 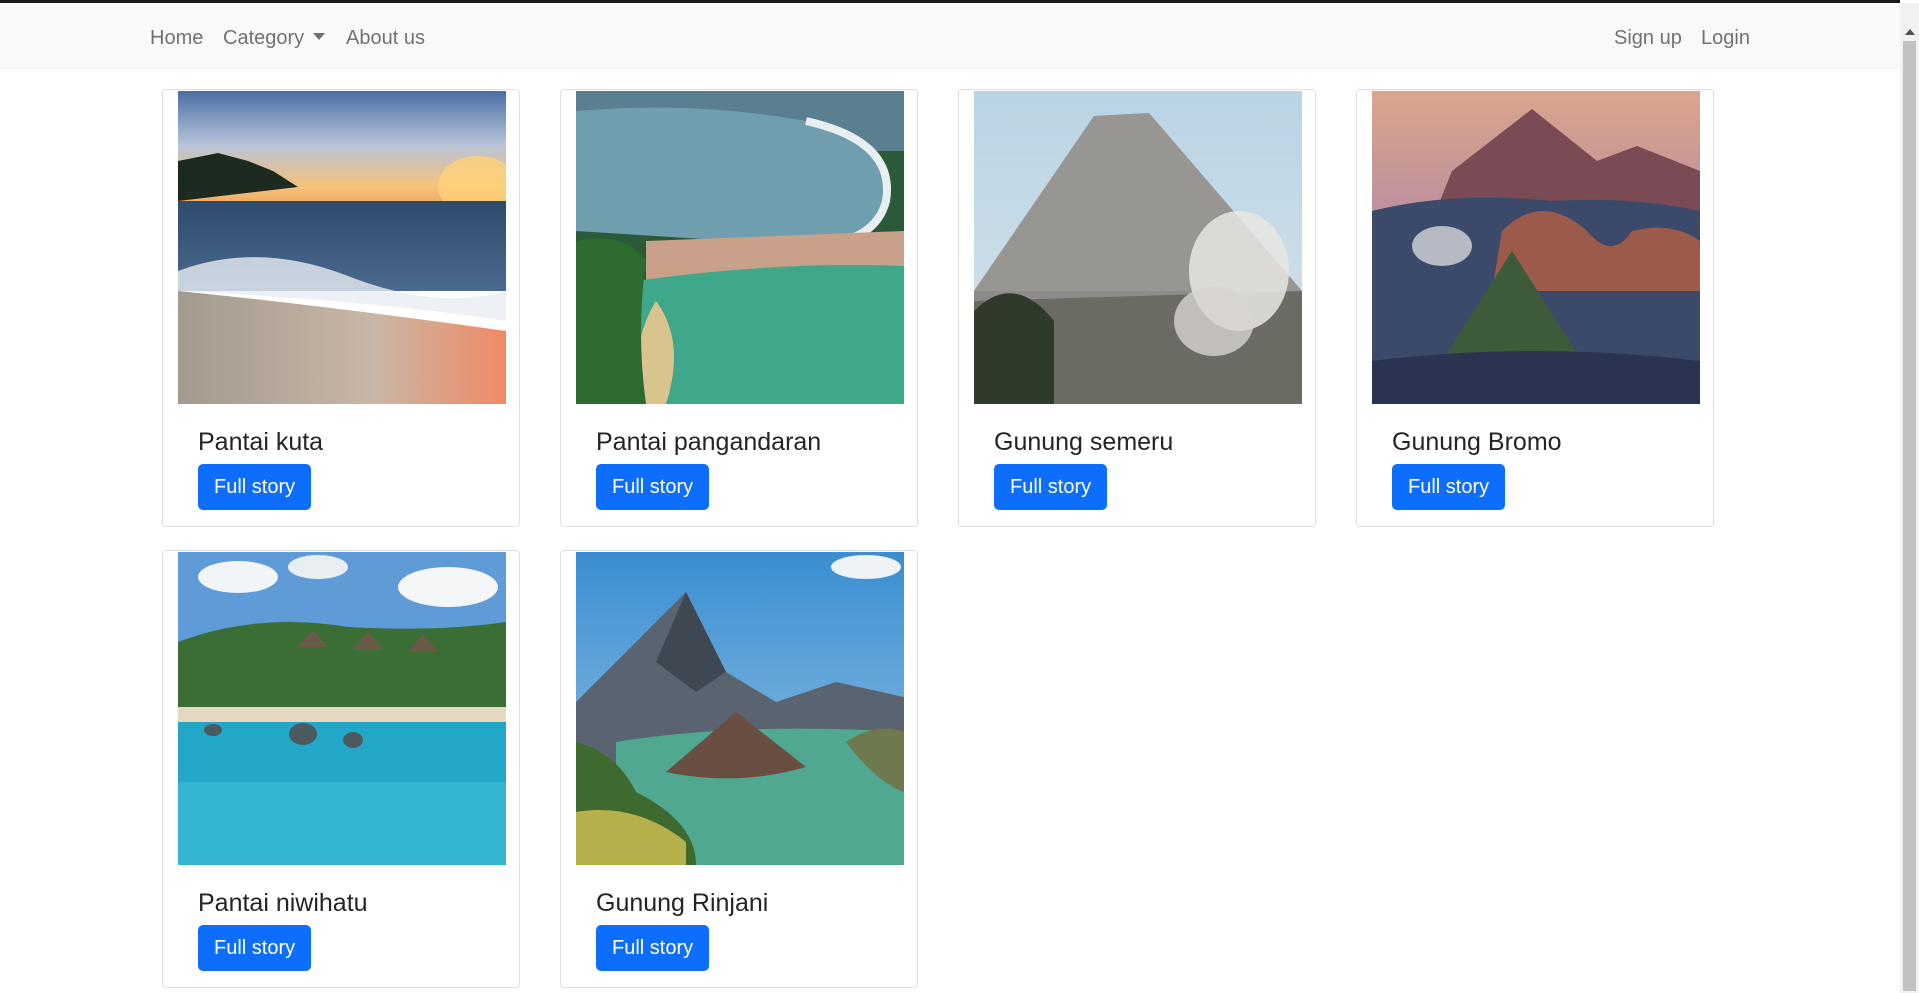 I want to click on navbar: Home Category About us Sign up Login, so click(x=950, y=36).